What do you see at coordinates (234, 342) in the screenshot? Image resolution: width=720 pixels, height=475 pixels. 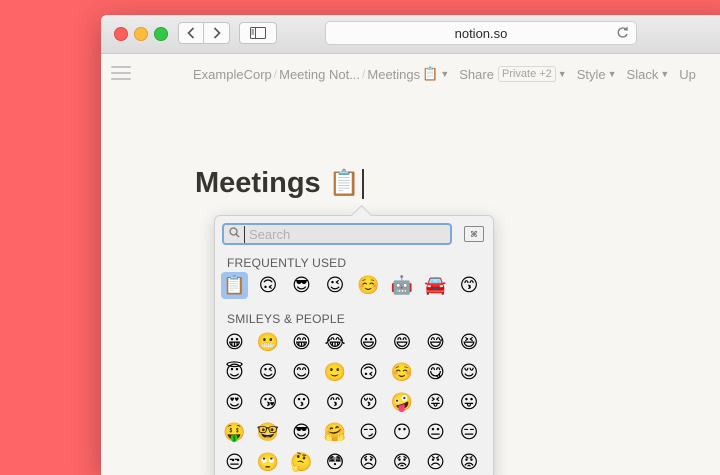 I see `emoji-button: 😀` at bounding box center [234, 342].